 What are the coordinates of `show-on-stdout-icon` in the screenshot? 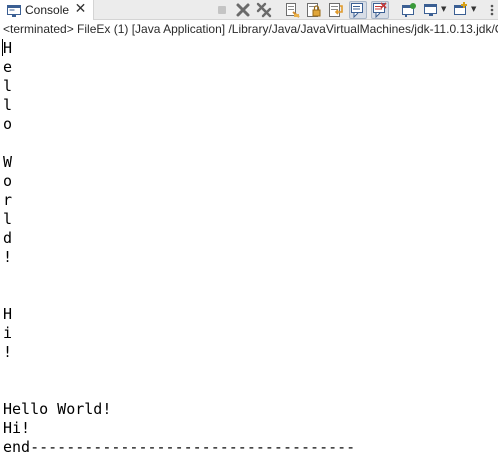 It's located at (358, 10).